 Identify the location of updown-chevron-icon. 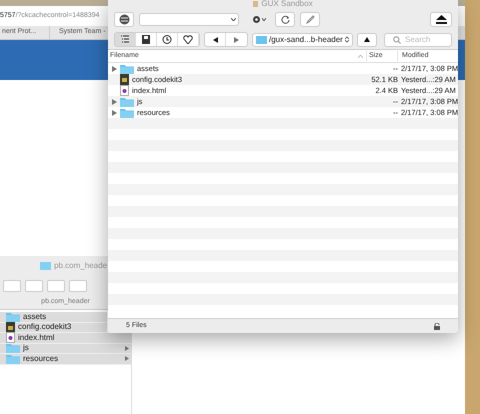
(347, 39).